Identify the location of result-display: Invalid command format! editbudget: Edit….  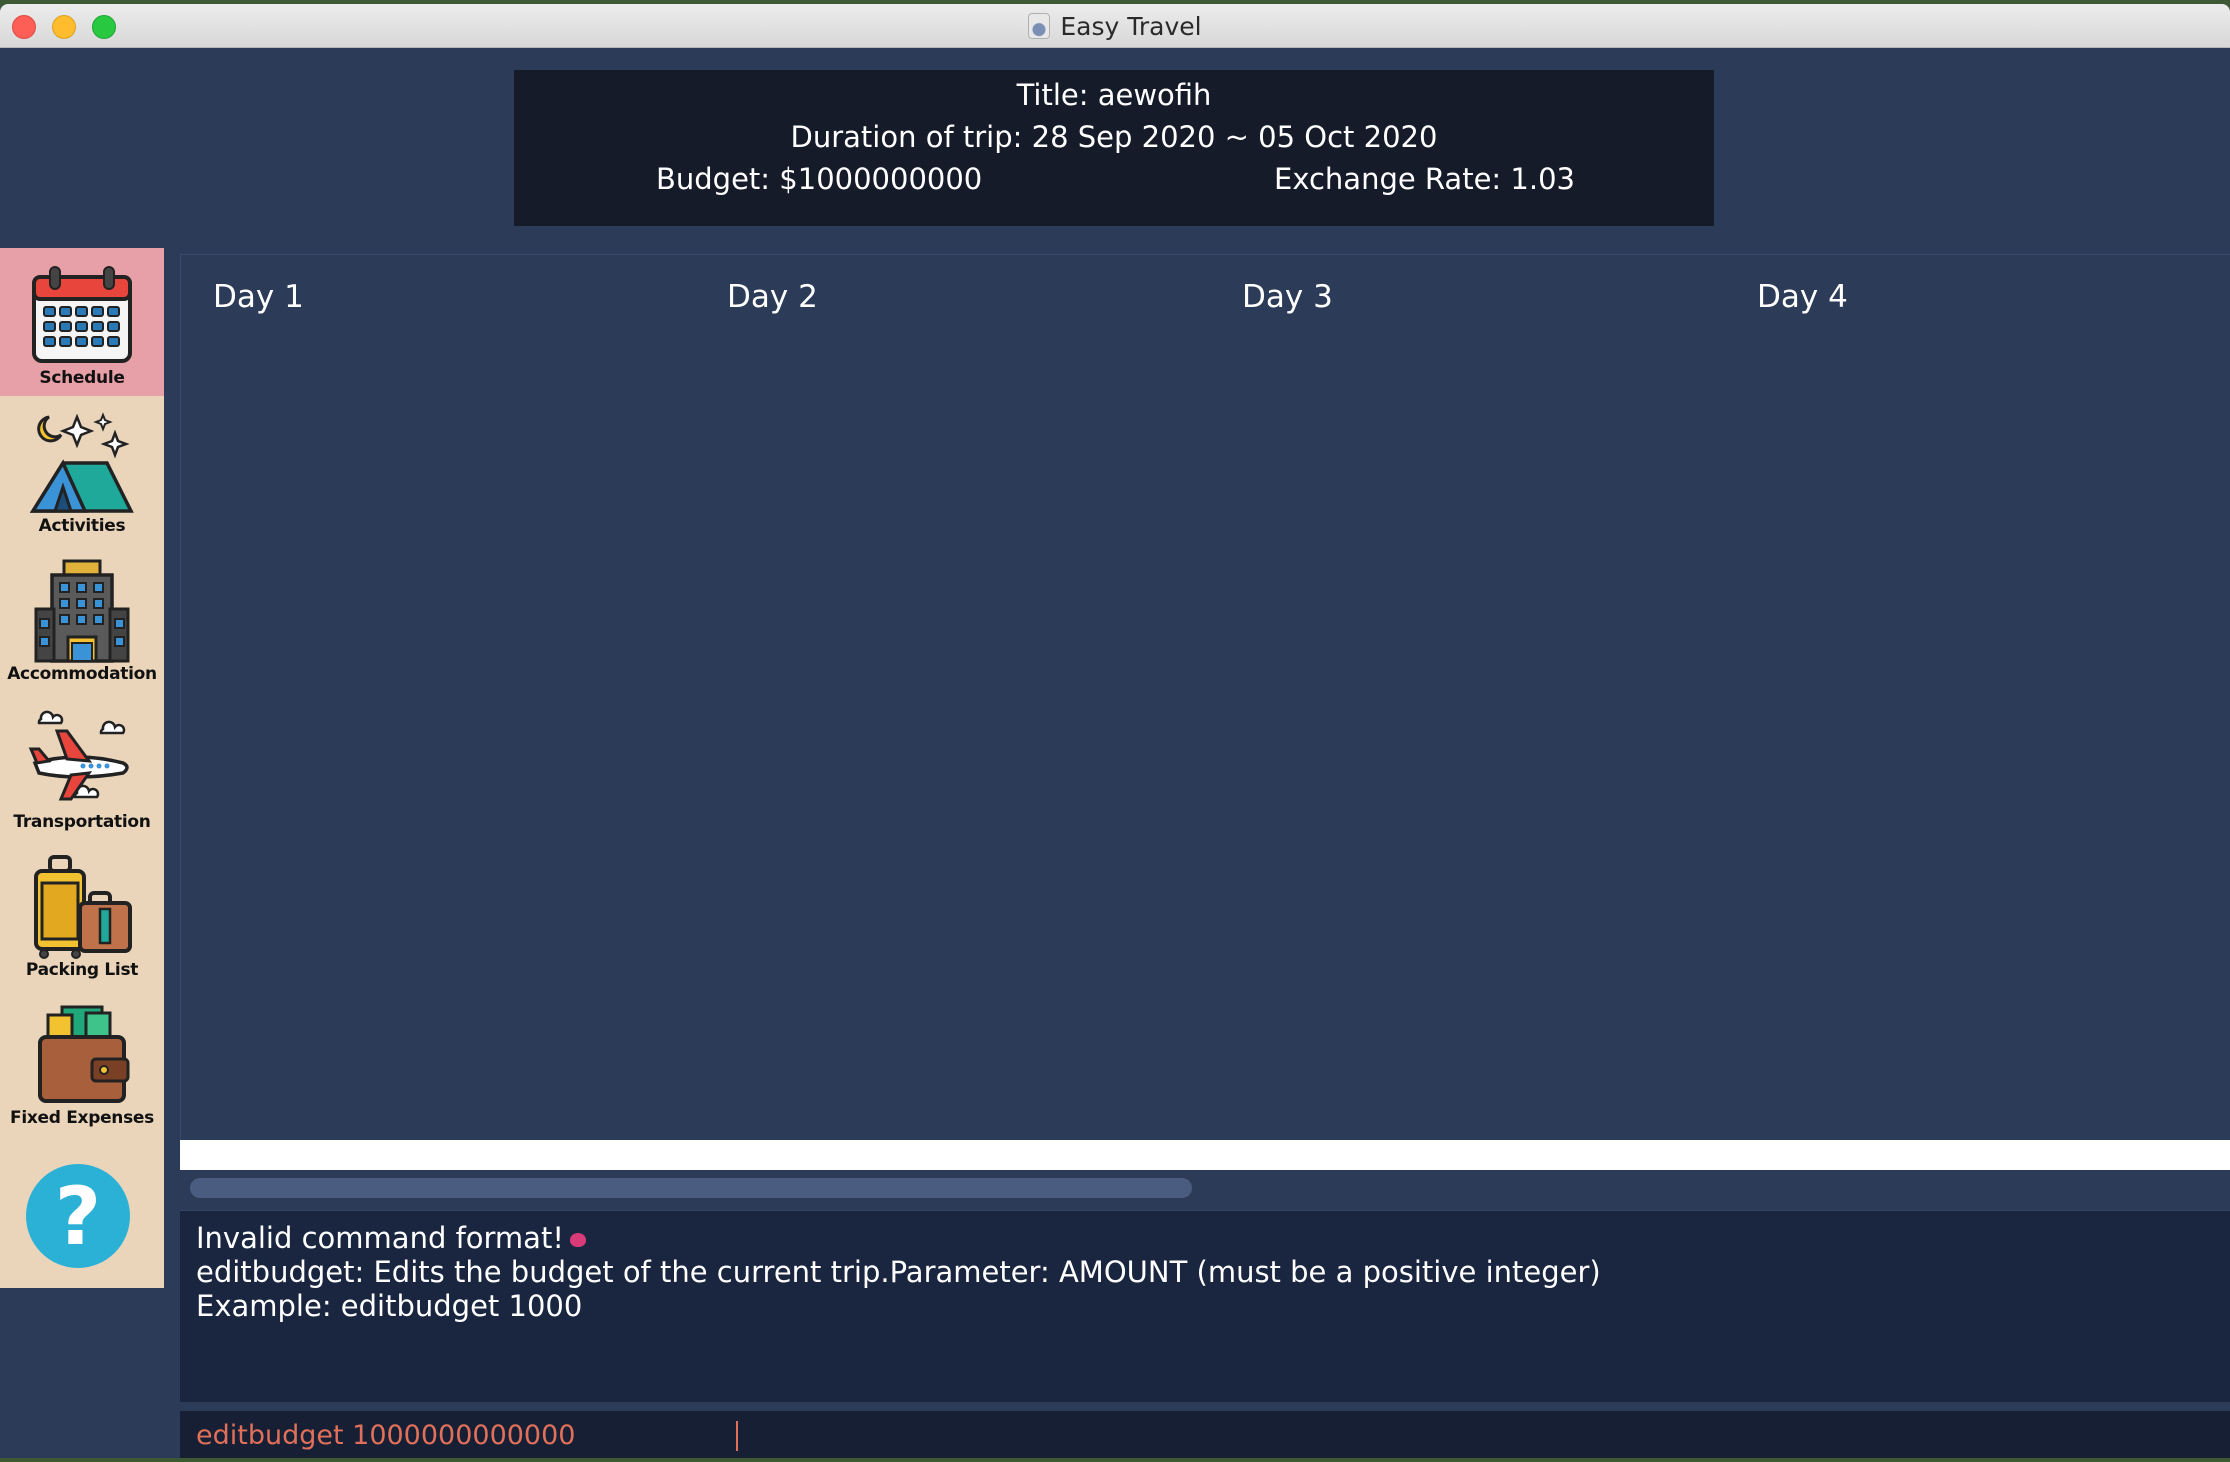
(1205, 1306).